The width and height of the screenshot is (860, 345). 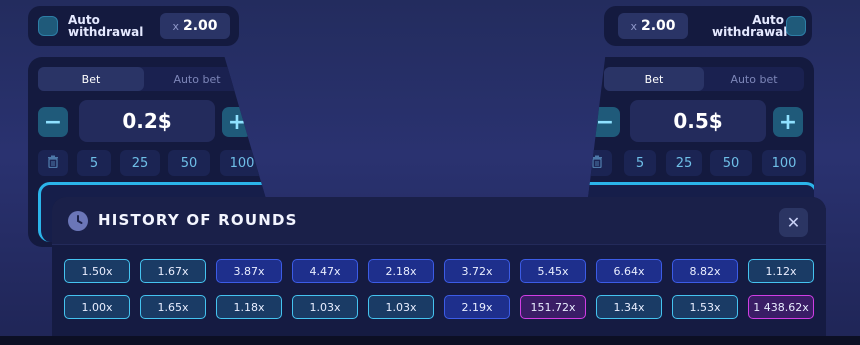 I want to click on round-multiplier-chip: 6.64x, so click(x=629, y=271).